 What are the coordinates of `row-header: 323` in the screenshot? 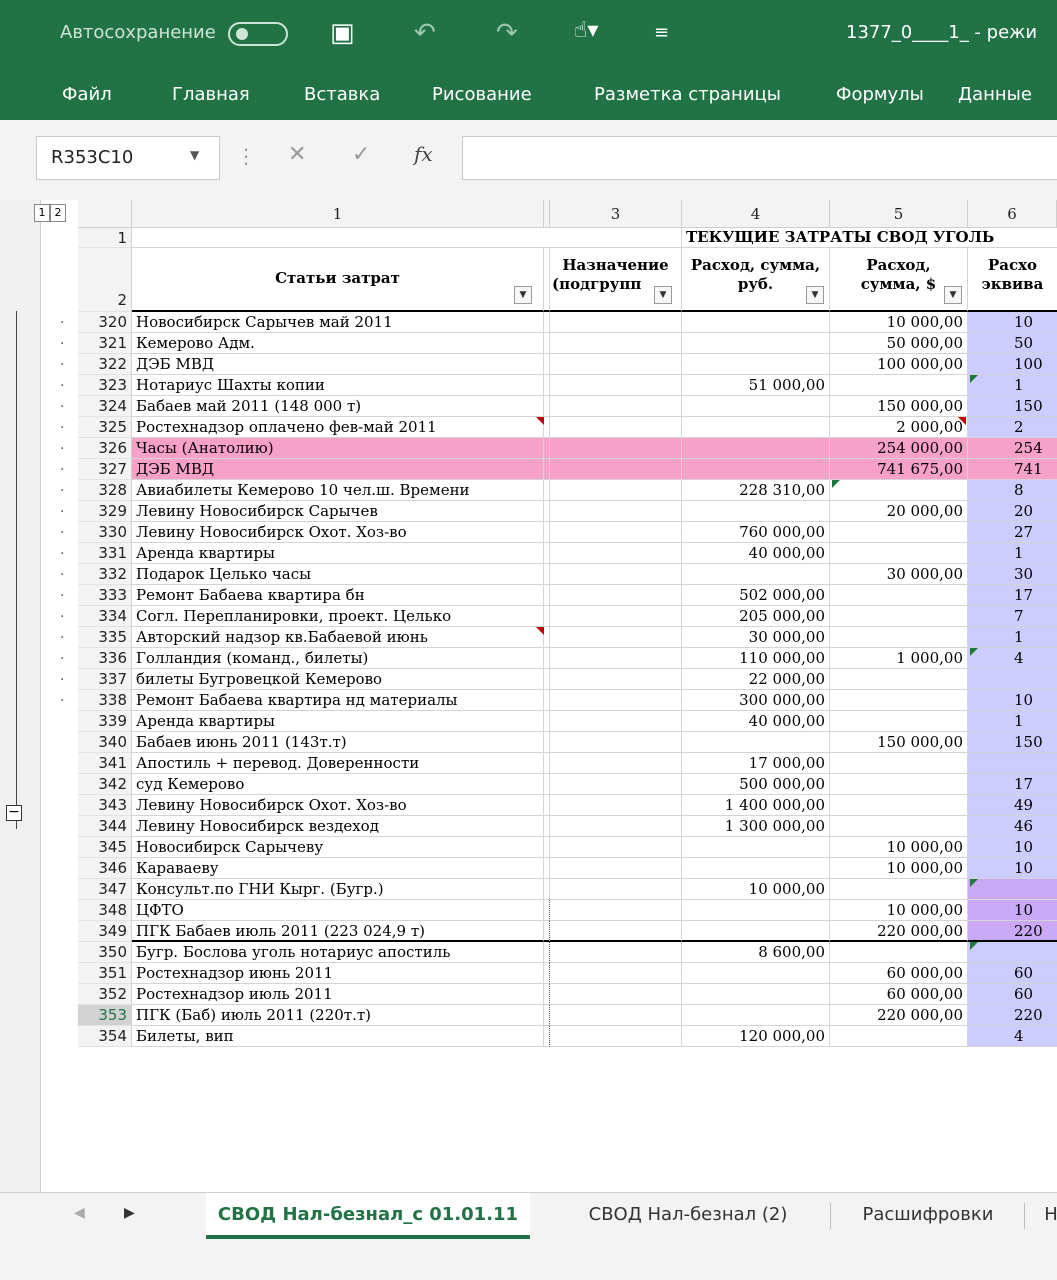 It's located at (105, 385).